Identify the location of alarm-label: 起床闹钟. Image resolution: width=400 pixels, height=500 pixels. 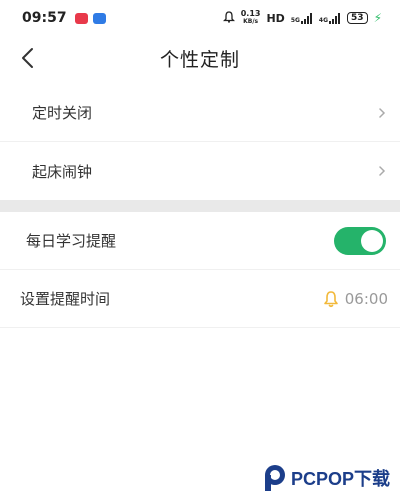
(62, 171).